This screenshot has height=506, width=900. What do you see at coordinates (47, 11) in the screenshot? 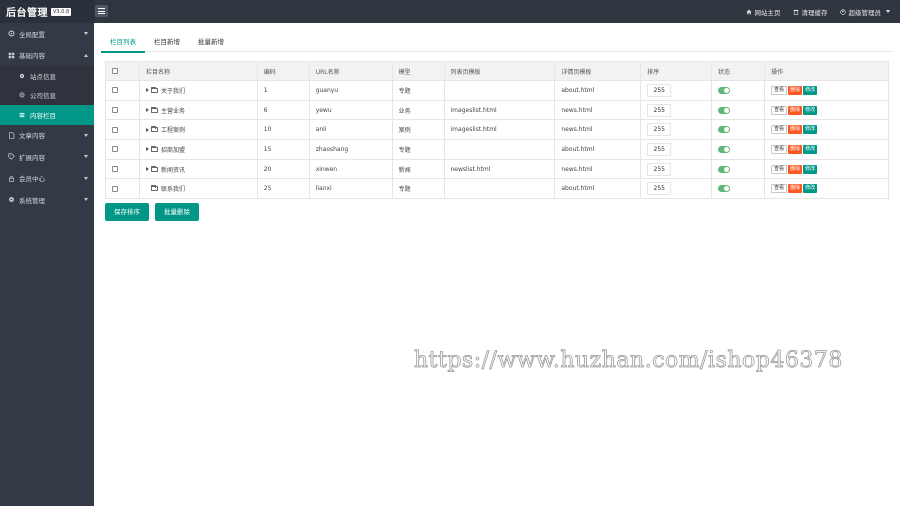
I see `logo: 后台管理 V3.0.8` at bounding box center [47, 11].